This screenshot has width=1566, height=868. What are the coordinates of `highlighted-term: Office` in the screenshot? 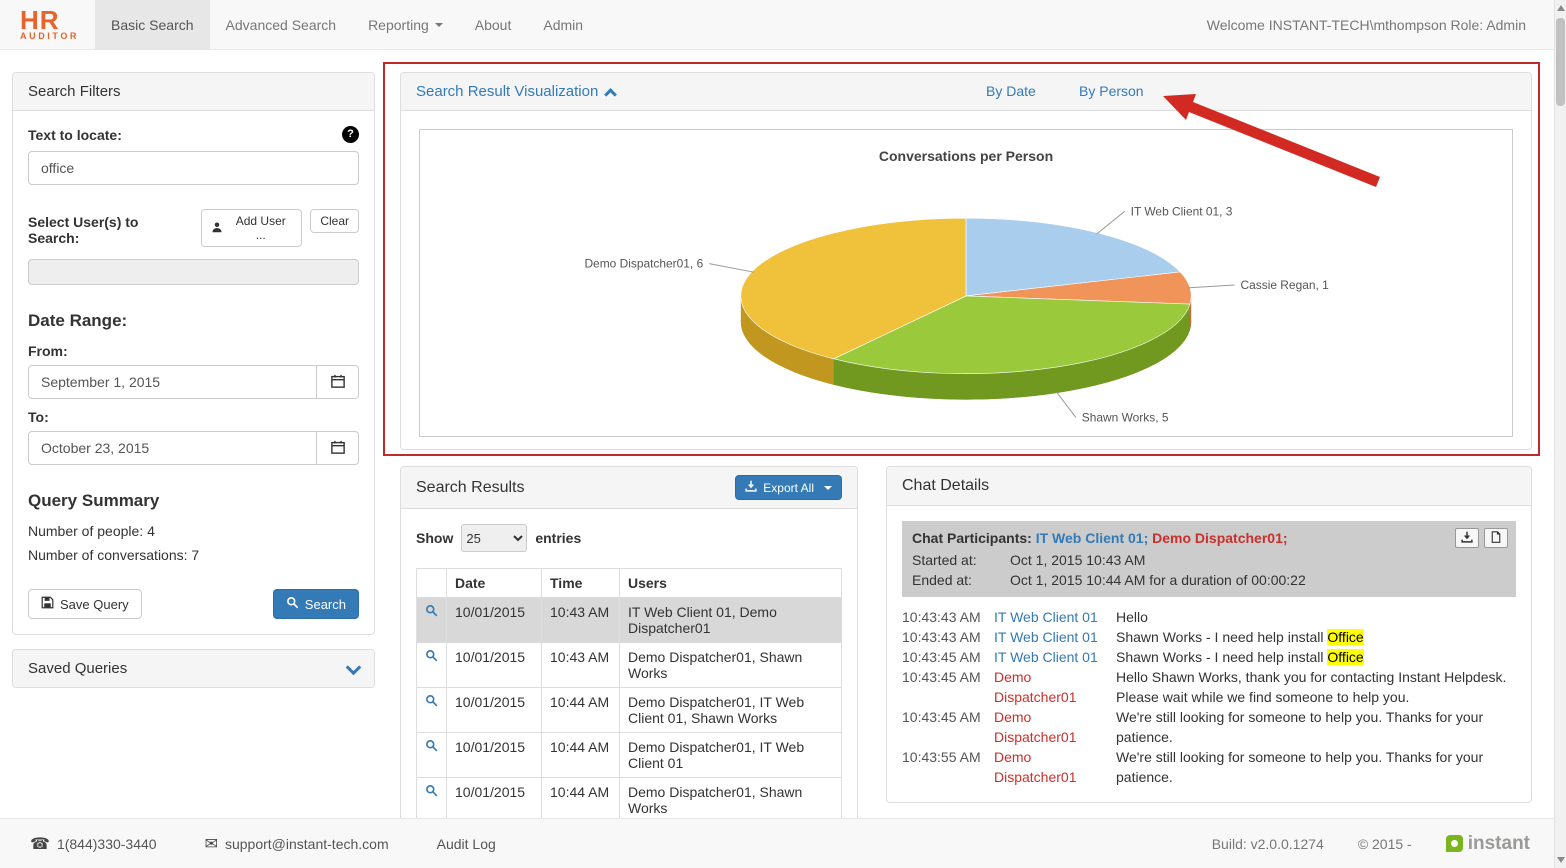 It's located at (1345, 637).